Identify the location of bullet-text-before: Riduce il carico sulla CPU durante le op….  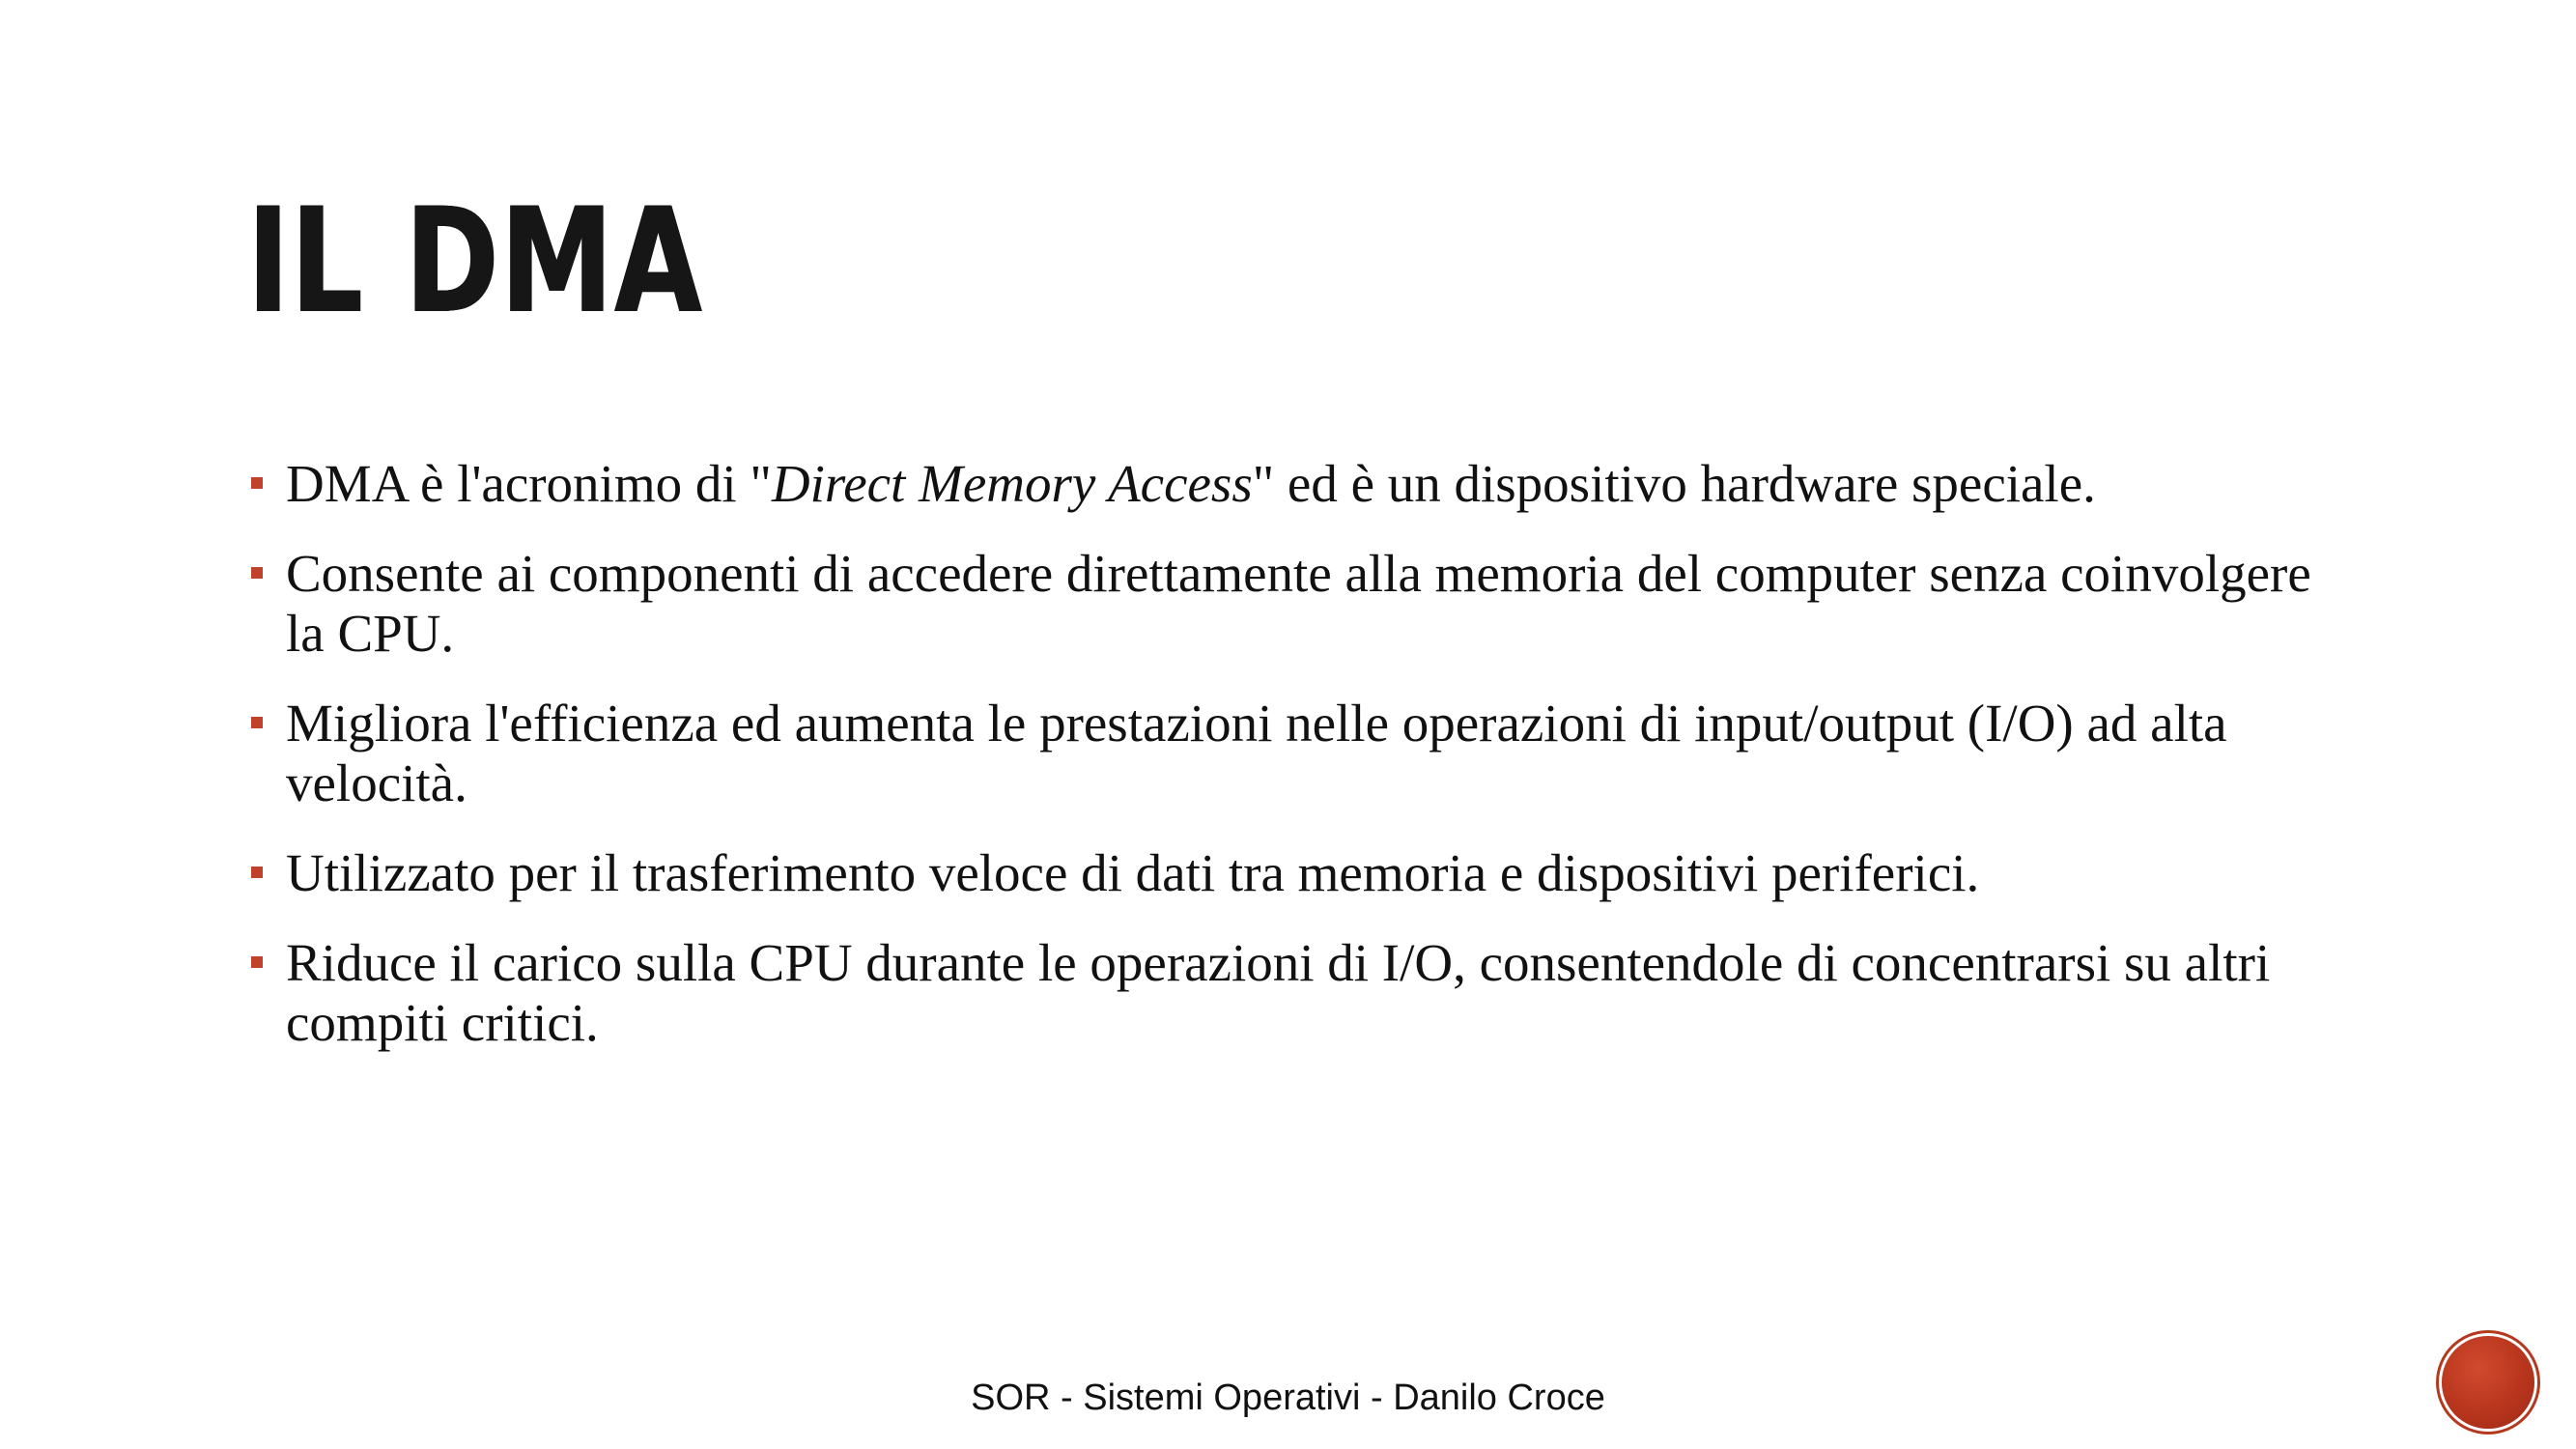
(1278, 992).